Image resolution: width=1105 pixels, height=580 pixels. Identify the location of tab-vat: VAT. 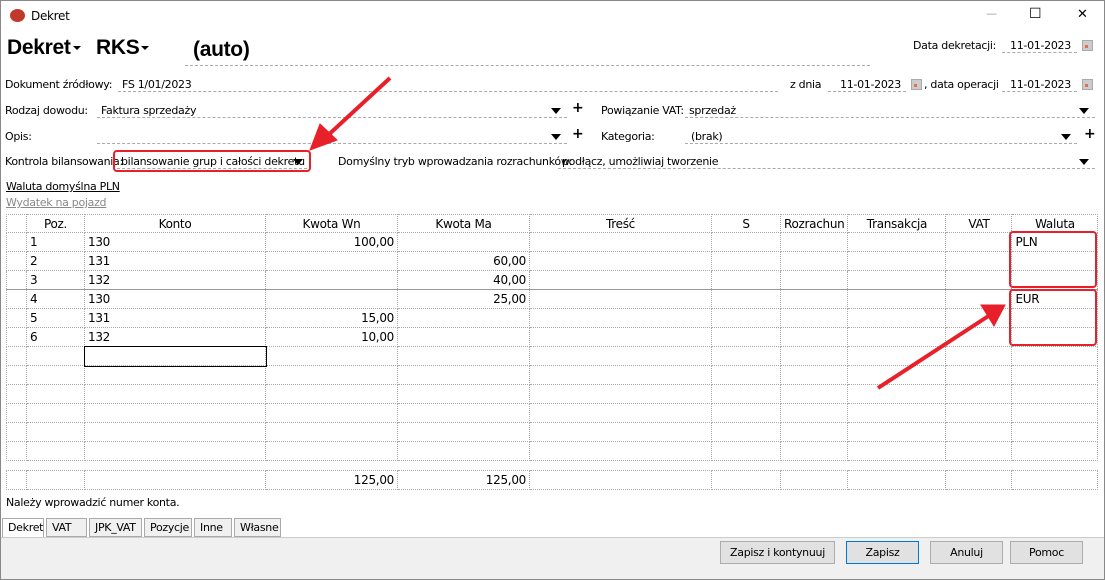
(66, 527).